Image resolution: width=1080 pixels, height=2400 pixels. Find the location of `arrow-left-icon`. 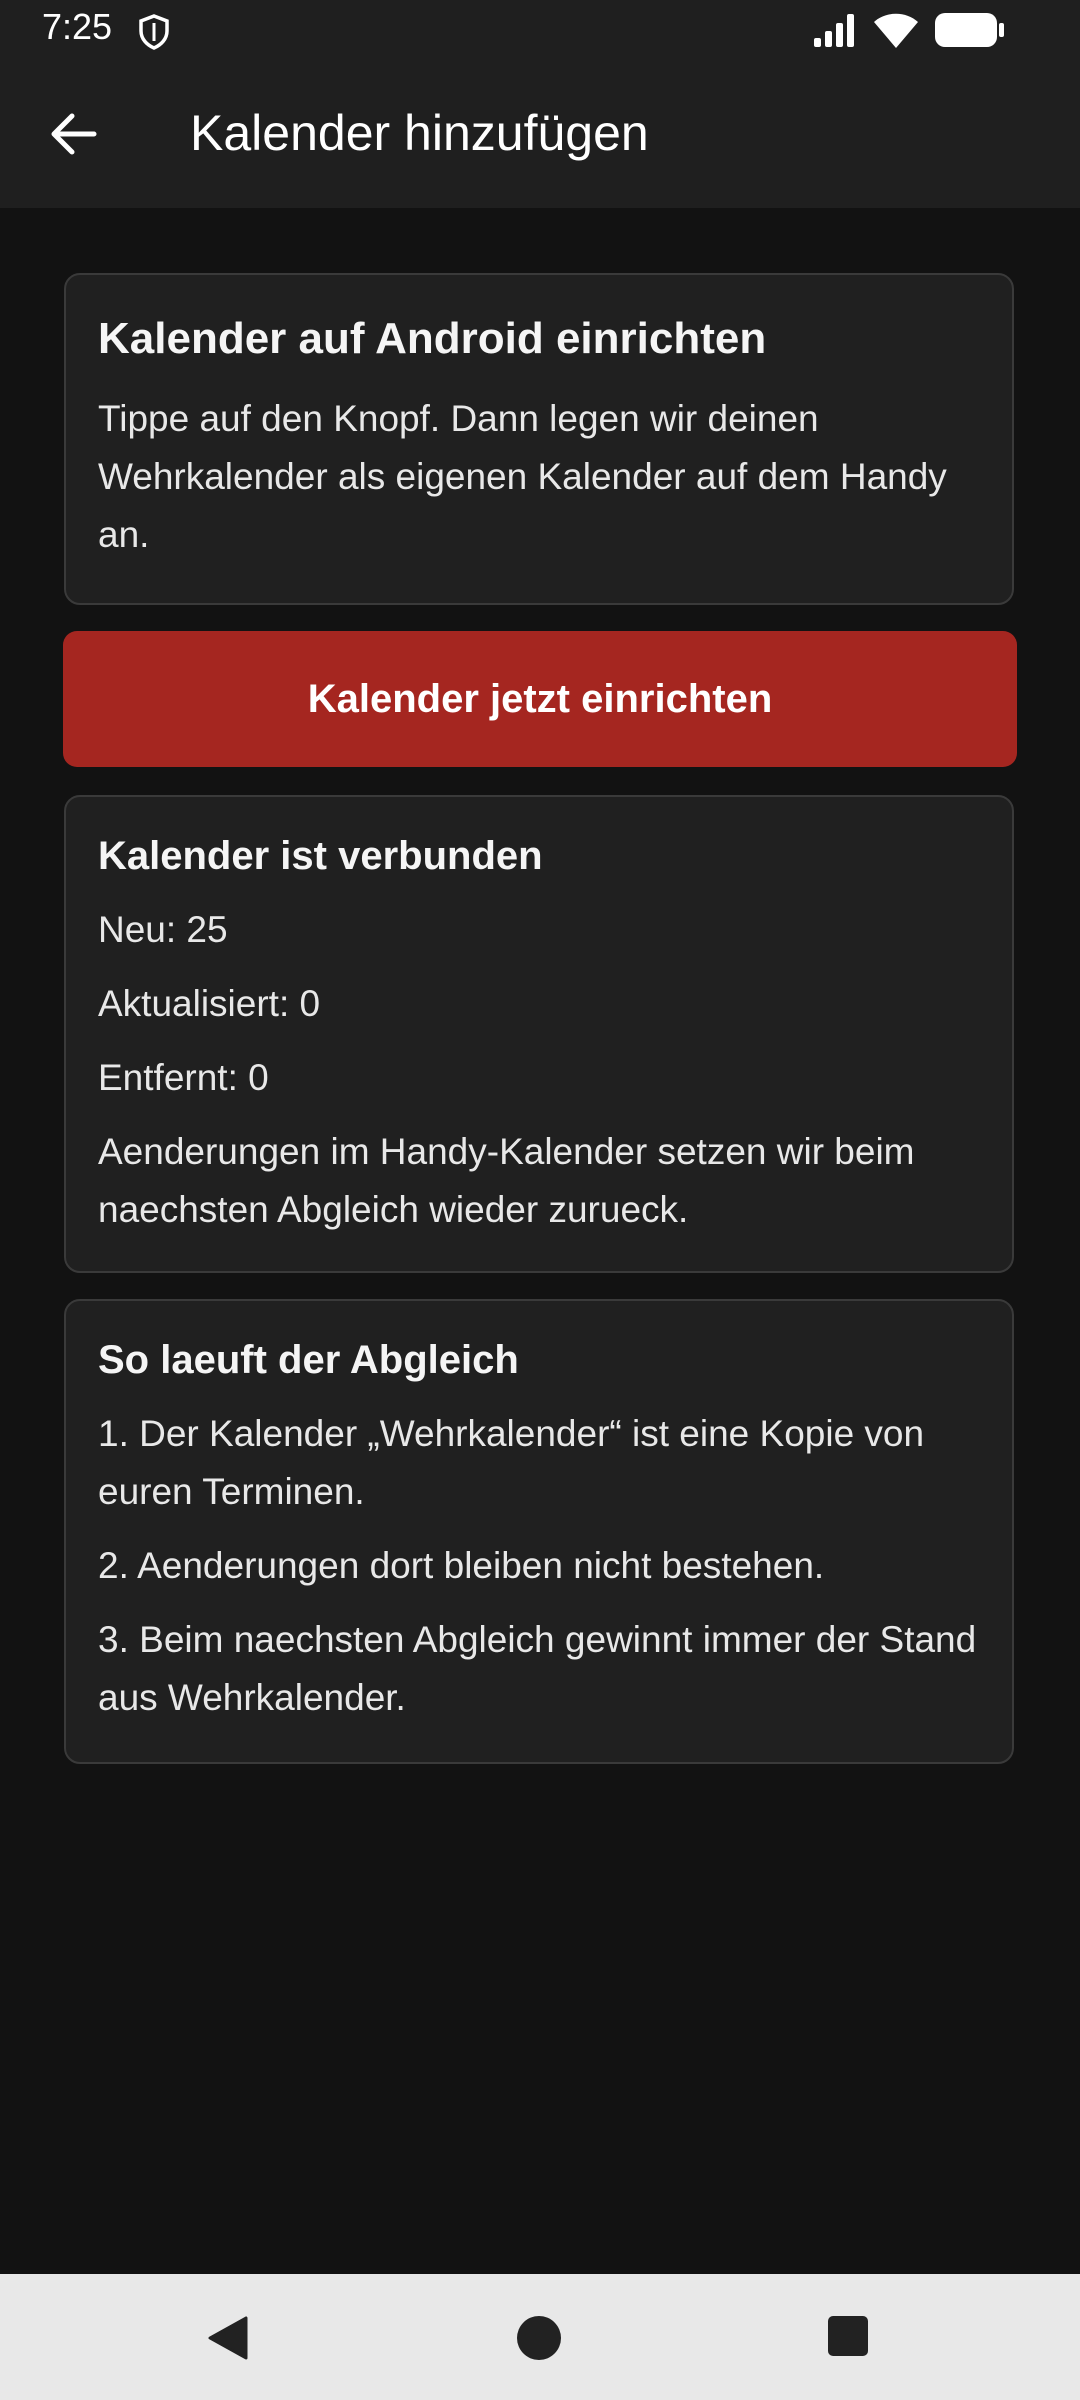

arrow-left-icon is located at coordinates (74, 134).